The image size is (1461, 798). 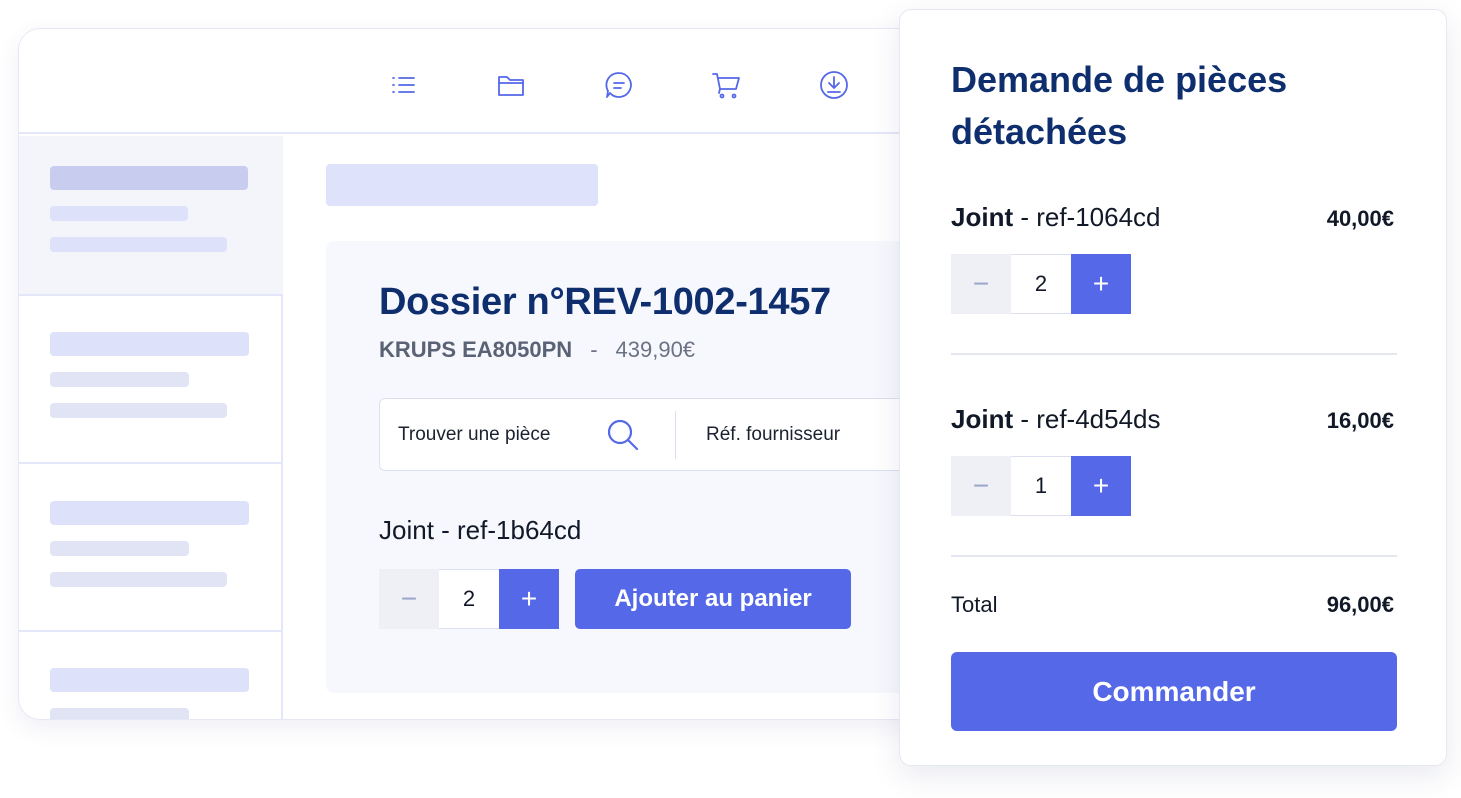 I want to click on supplier-ref-input: Réf. fournisseur, so click(x=773, y=435).